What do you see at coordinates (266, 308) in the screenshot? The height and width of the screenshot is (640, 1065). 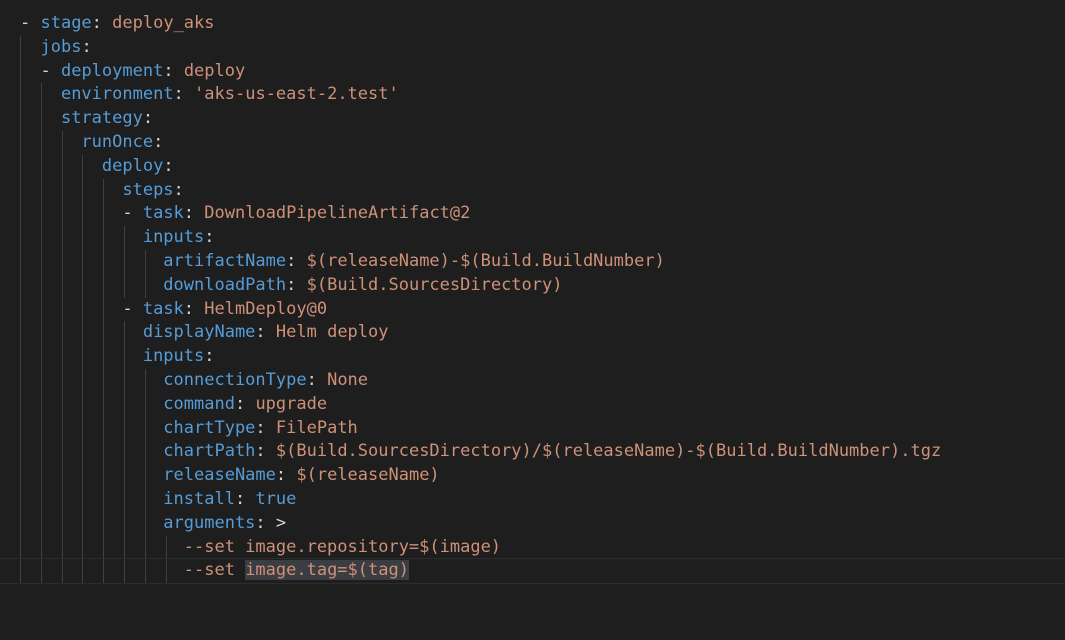 I see `yaml-value: HelmDeploy@0` at bounding box center [266, 308].